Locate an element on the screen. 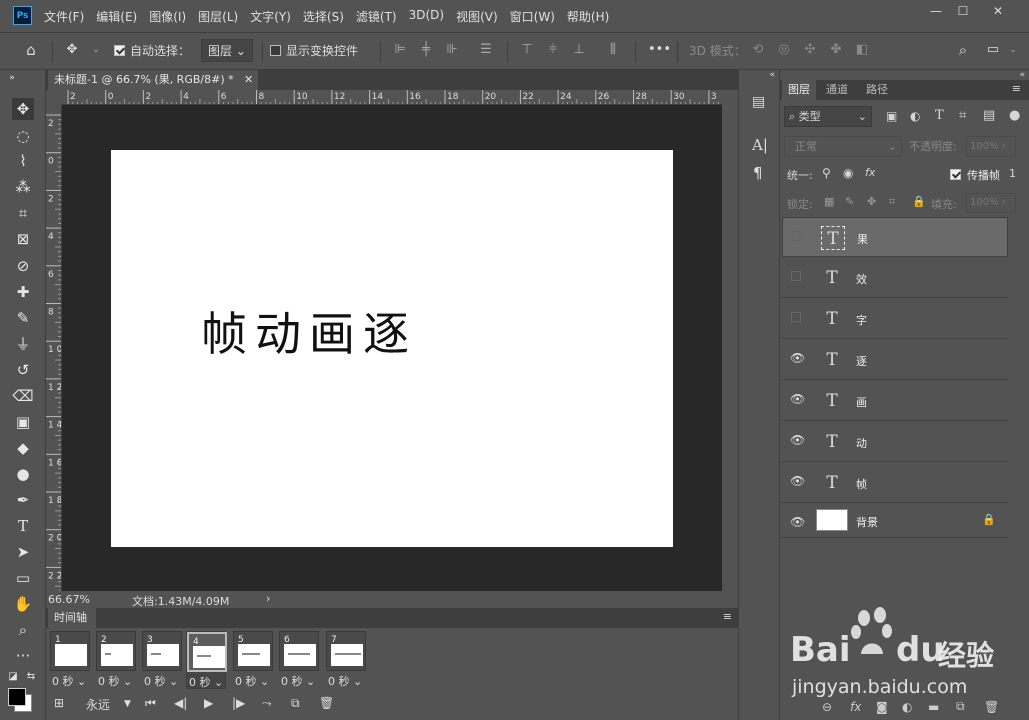 The width and height of the screenshot is (1029, 720). tween-icon: ⤳ is located at coordinates (267, 703).